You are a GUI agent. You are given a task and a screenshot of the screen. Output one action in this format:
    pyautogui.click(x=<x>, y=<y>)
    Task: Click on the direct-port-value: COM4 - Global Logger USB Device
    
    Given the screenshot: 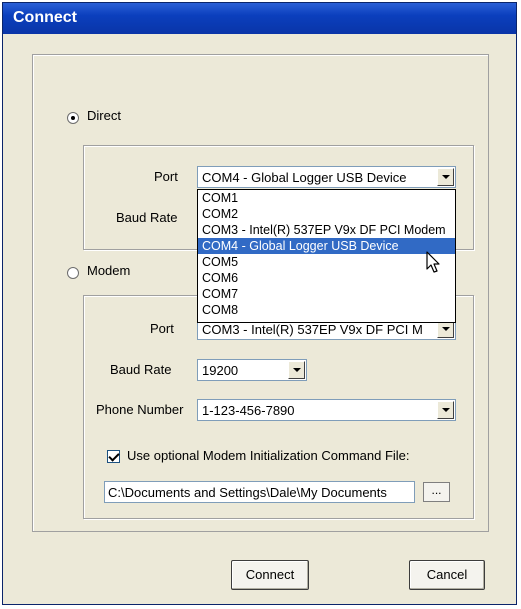 What is the action you would take?
    pyautogui.click(x=304, y=177)
    